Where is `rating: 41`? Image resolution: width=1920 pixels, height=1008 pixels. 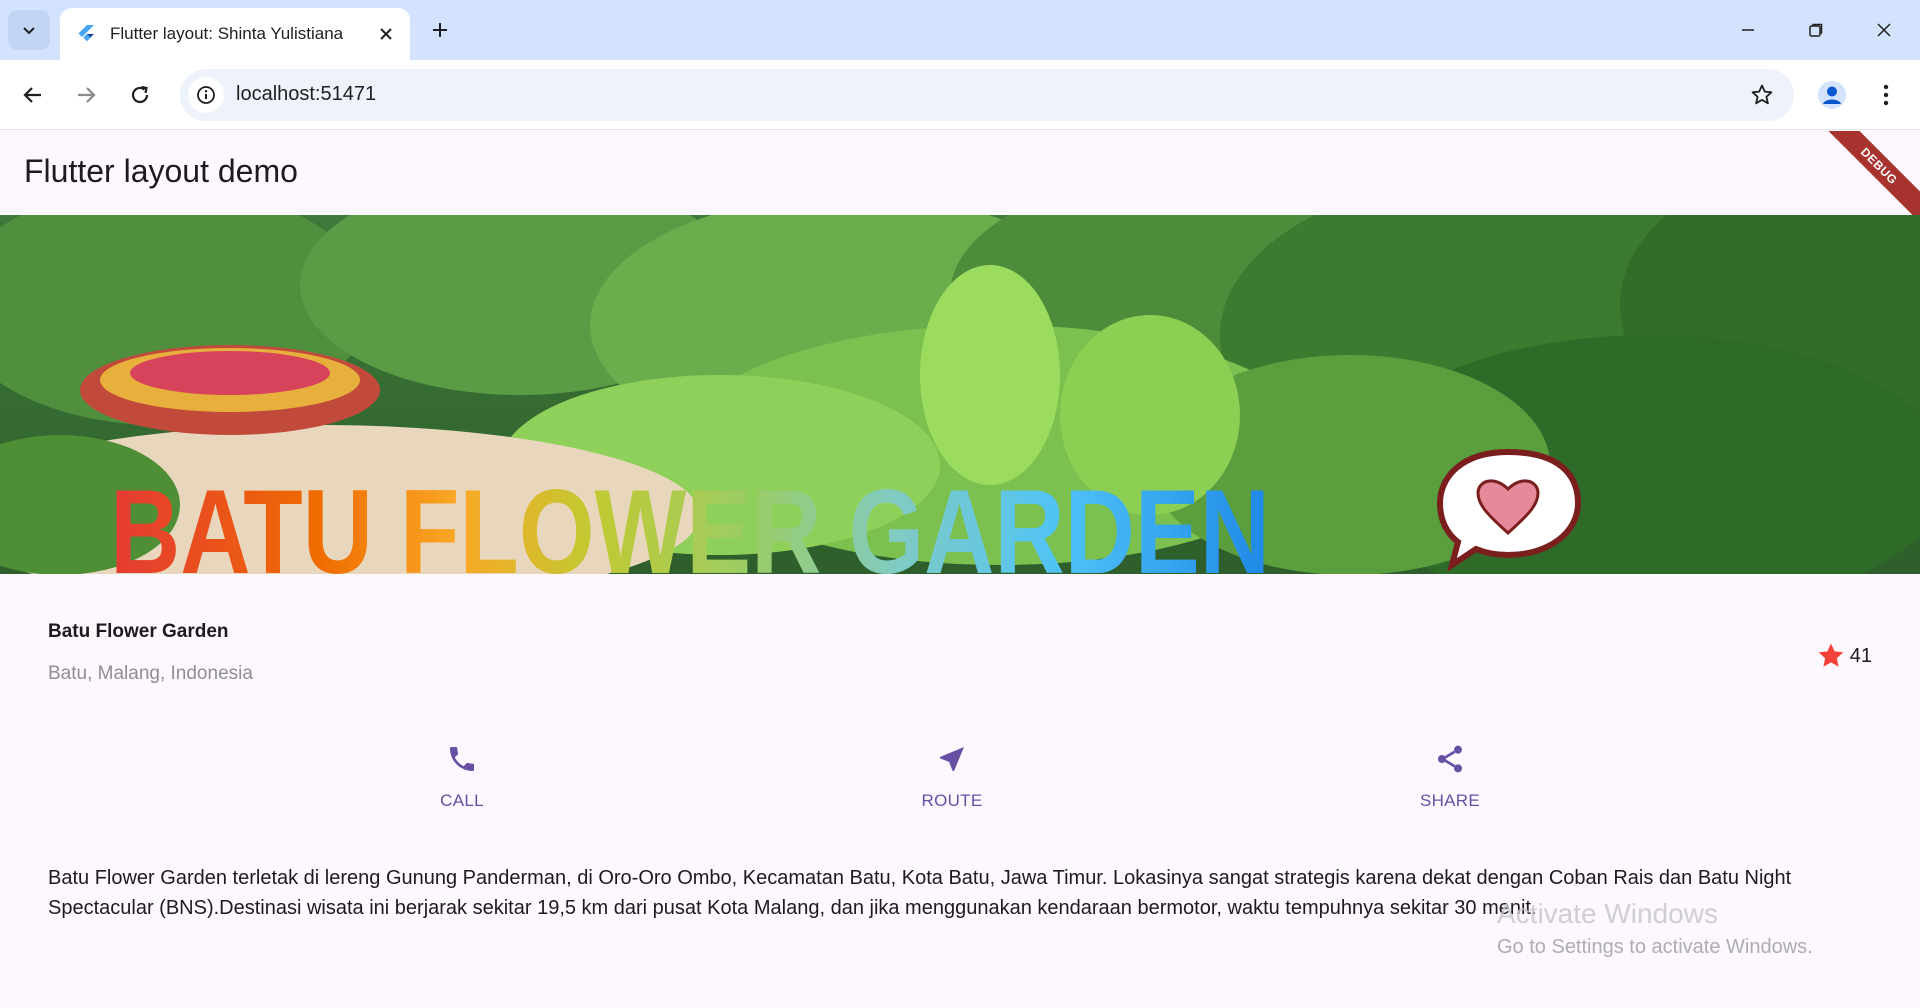 rating: 41 is located at coordinates (1844, 656).